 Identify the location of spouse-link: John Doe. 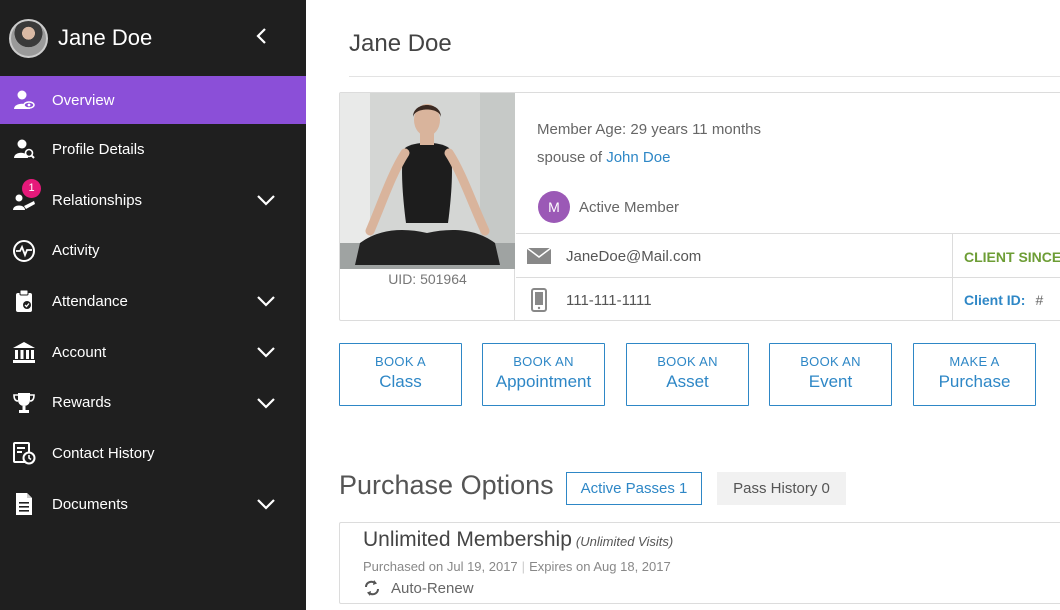
(638, 157).